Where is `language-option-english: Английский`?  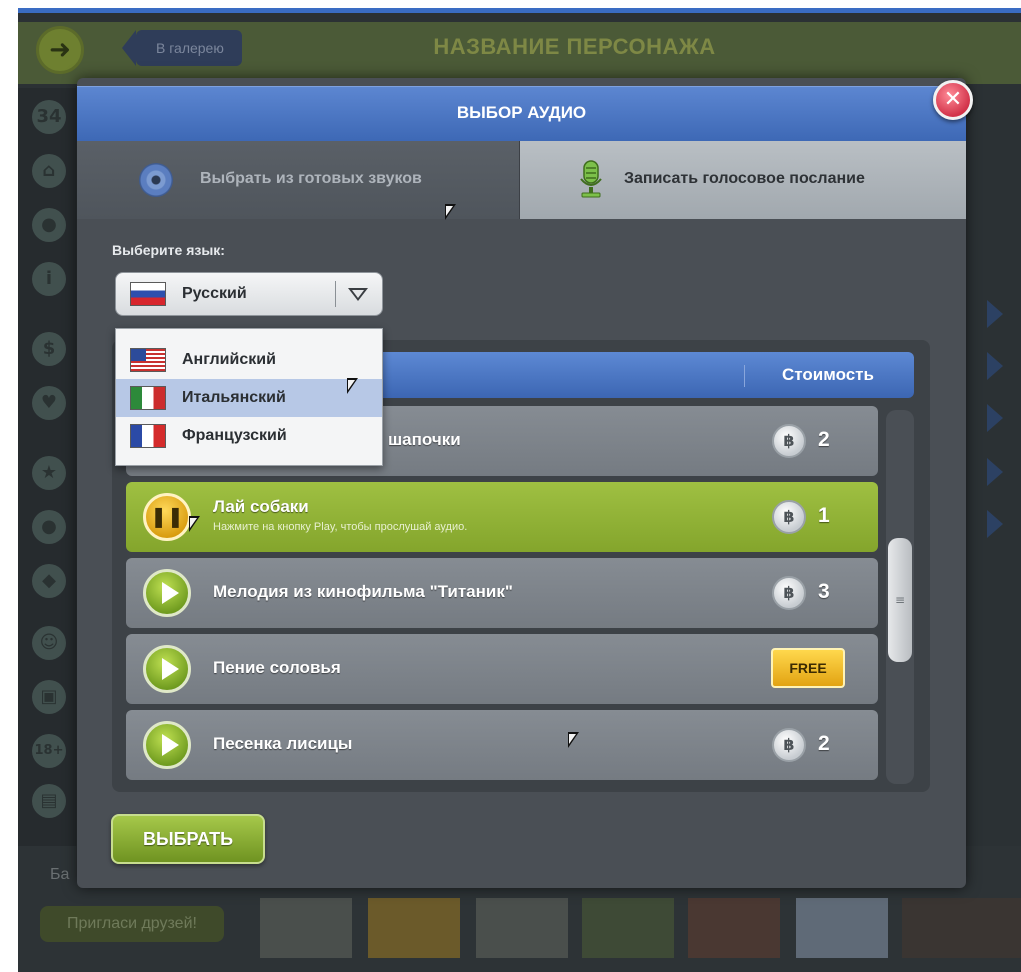
language-option-english: Английский is located at coordinates (249, 360).